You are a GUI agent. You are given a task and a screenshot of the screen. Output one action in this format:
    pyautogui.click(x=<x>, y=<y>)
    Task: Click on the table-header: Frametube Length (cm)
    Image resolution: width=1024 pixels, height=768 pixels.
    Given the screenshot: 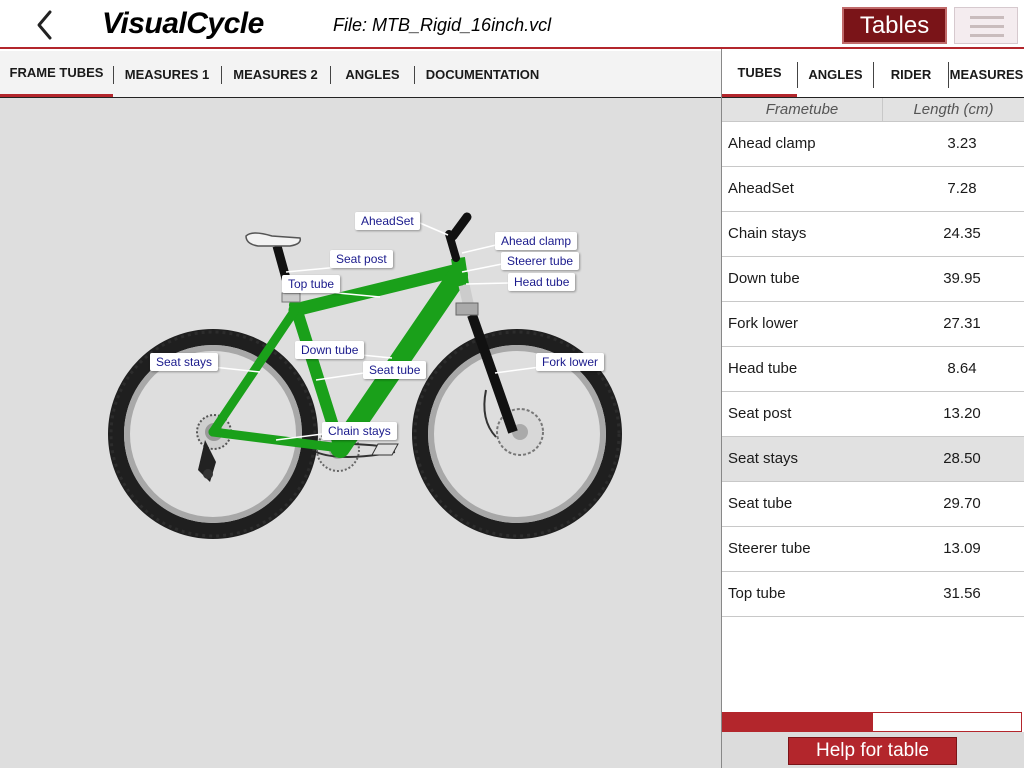 What is the action you would take?
    pyautogui.click(x=873, y=110)
    